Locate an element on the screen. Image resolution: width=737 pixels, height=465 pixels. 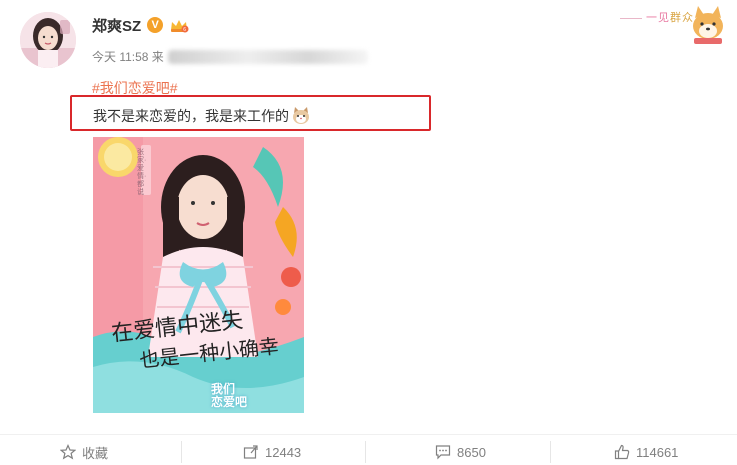
blurred-source is located at coordinates (267, 56).